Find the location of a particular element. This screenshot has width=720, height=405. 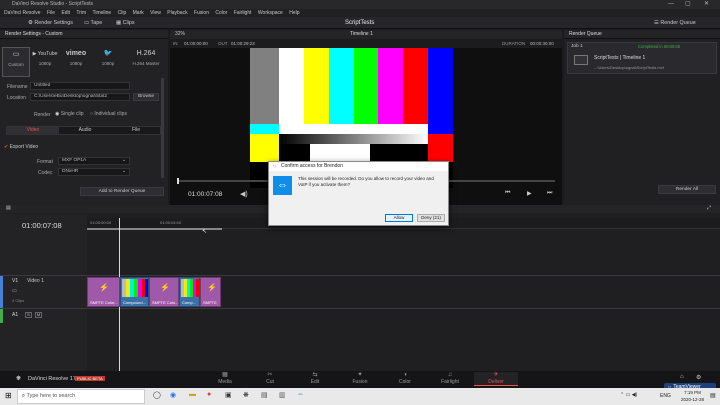

individual-clips-radio: ○ Individual clips is located at coordinates (108, 114).